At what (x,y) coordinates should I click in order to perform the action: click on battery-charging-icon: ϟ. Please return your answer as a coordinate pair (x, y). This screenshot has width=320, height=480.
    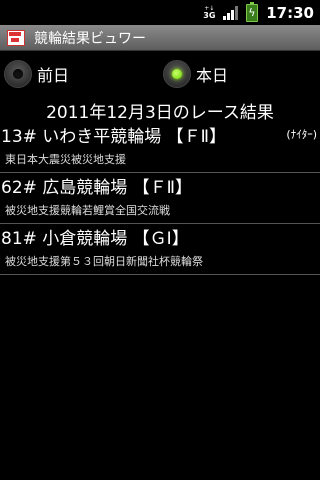
    Looking at the image, I should click on (252, 11).